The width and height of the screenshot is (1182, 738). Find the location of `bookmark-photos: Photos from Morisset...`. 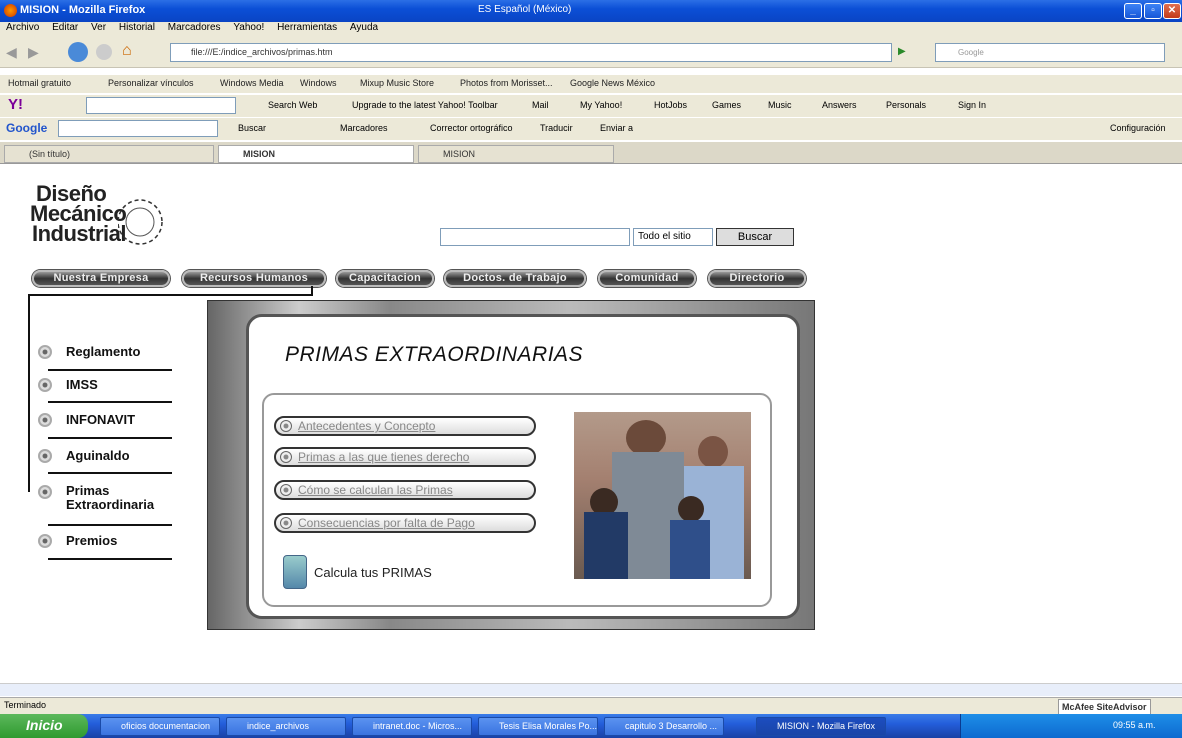

bookmark-photos: Photos from Morisset... is located at coordinates (506, 83).